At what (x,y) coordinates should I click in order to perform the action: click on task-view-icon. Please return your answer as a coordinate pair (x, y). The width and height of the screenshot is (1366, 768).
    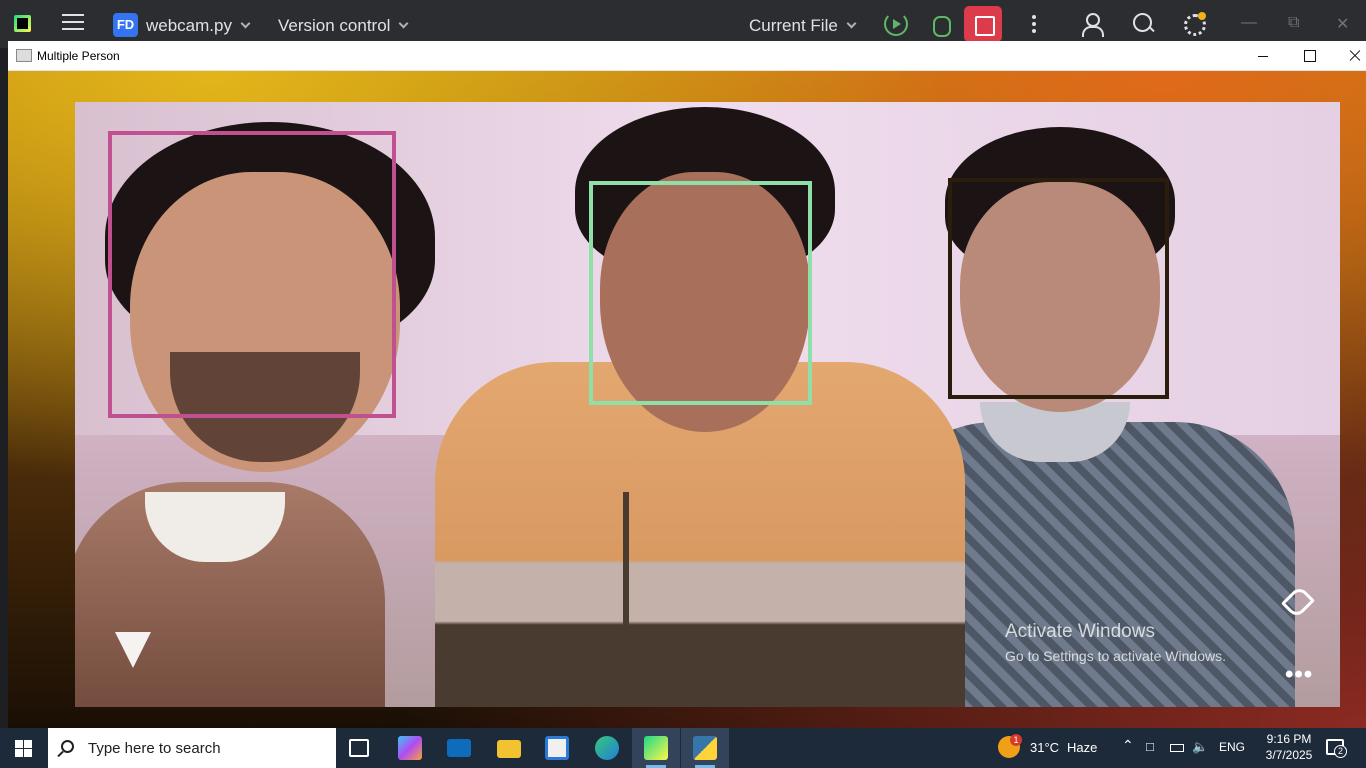
    Looking at the image, I should click on (359, 748).